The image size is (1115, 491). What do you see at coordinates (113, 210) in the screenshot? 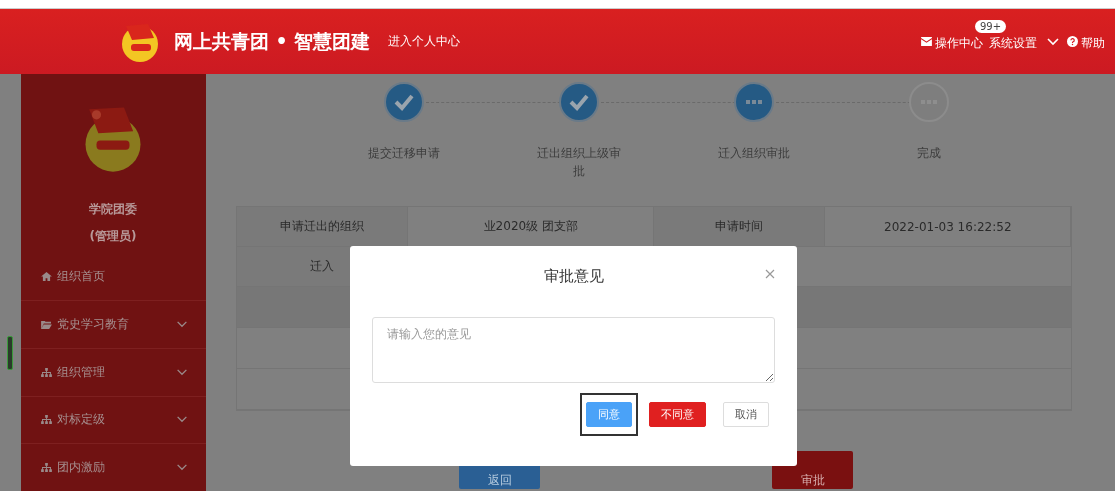
I see `organization-name: 学院团委` at bounding box center [113, 210].